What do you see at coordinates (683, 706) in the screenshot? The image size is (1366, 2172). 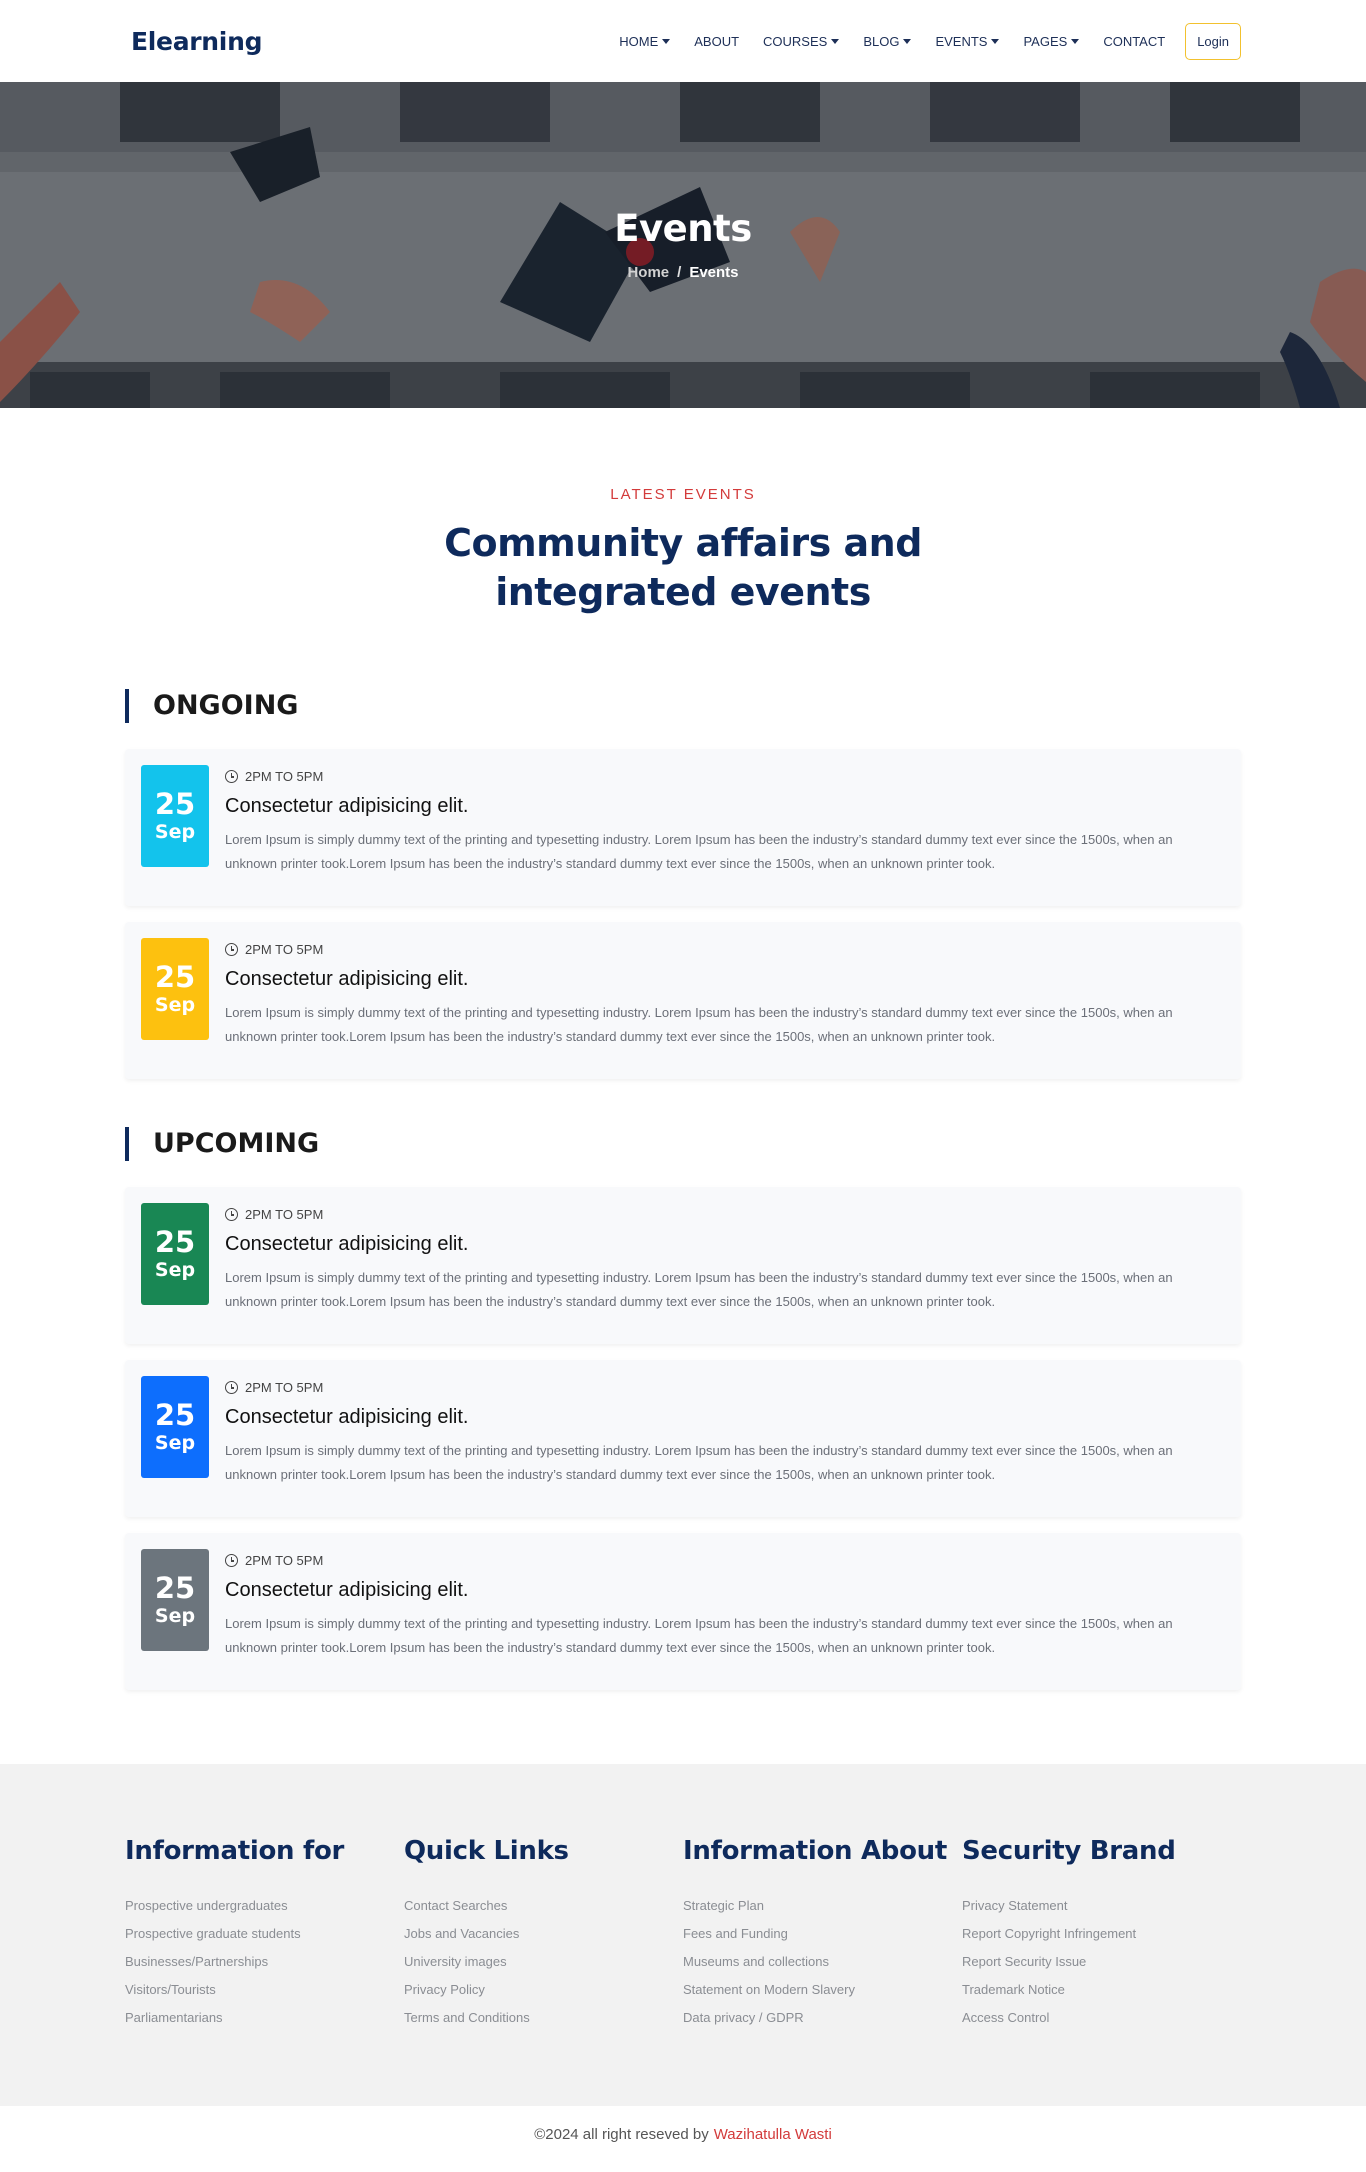 I see `group-heading-ongoing: ONGOING` at bounding box center [683, 706].